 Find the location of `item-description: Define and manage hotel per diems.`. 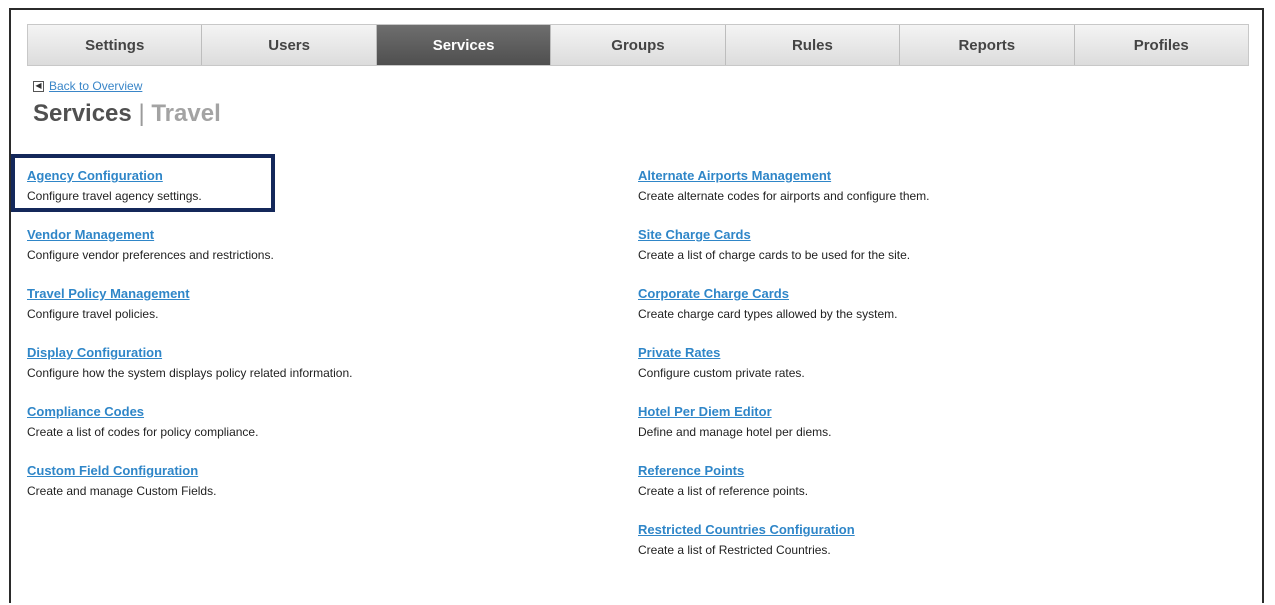

item-description: Define and manage hotel per diems. is located at coordinates (735, 432).